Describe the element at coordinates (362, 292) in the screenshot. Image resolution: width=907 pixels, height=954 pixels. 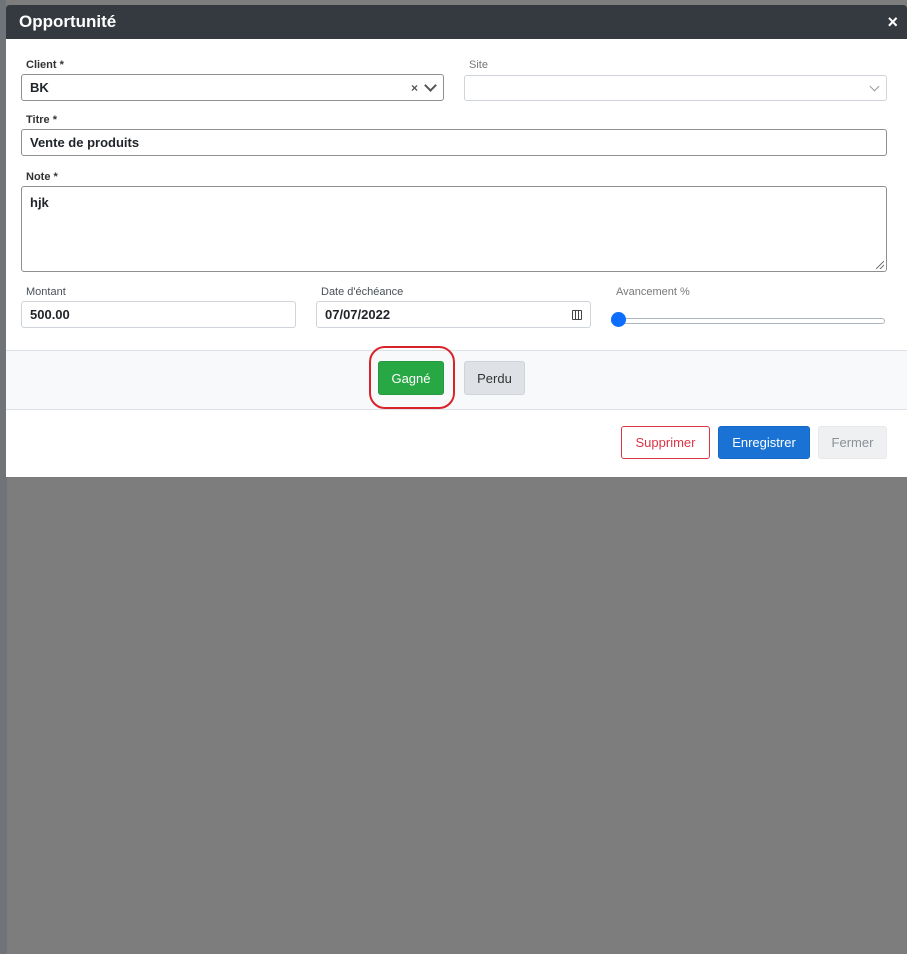
I see `due-date-label: Date d'échéance` at that location.